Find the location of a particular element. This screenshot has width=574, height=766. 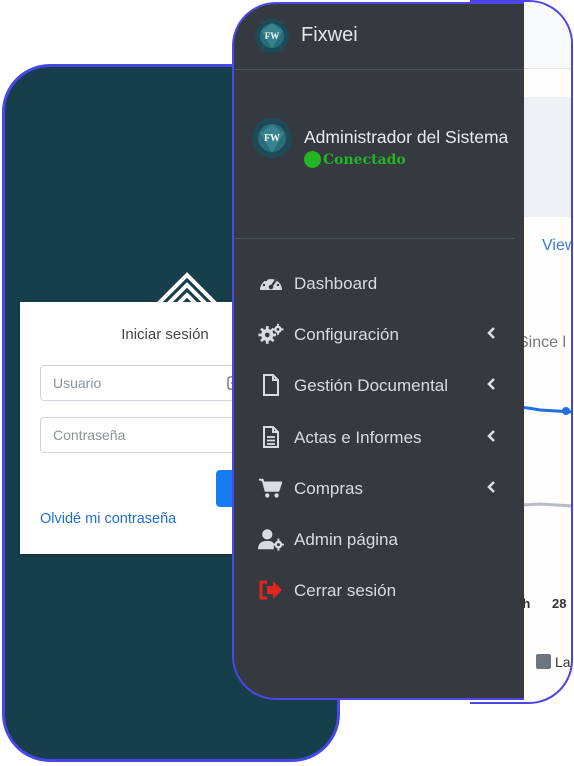

sign-out-icon is located at coordinates (271, 590).